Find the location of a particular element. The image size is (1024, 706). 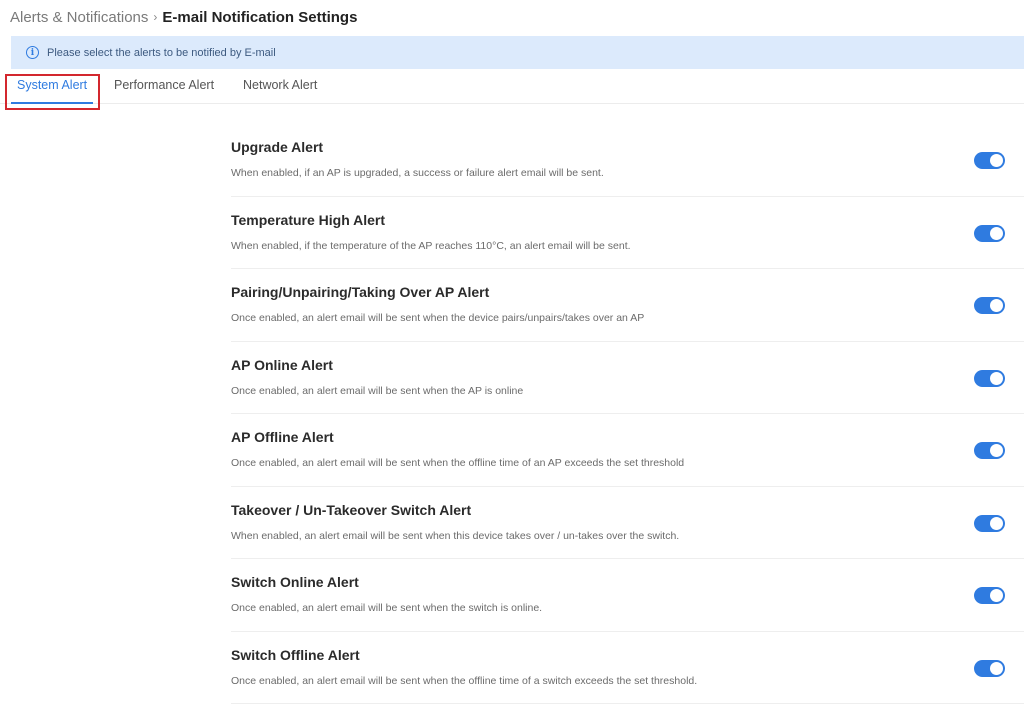

switch-offline-alert-toggle is located at coordinates (989, 668).